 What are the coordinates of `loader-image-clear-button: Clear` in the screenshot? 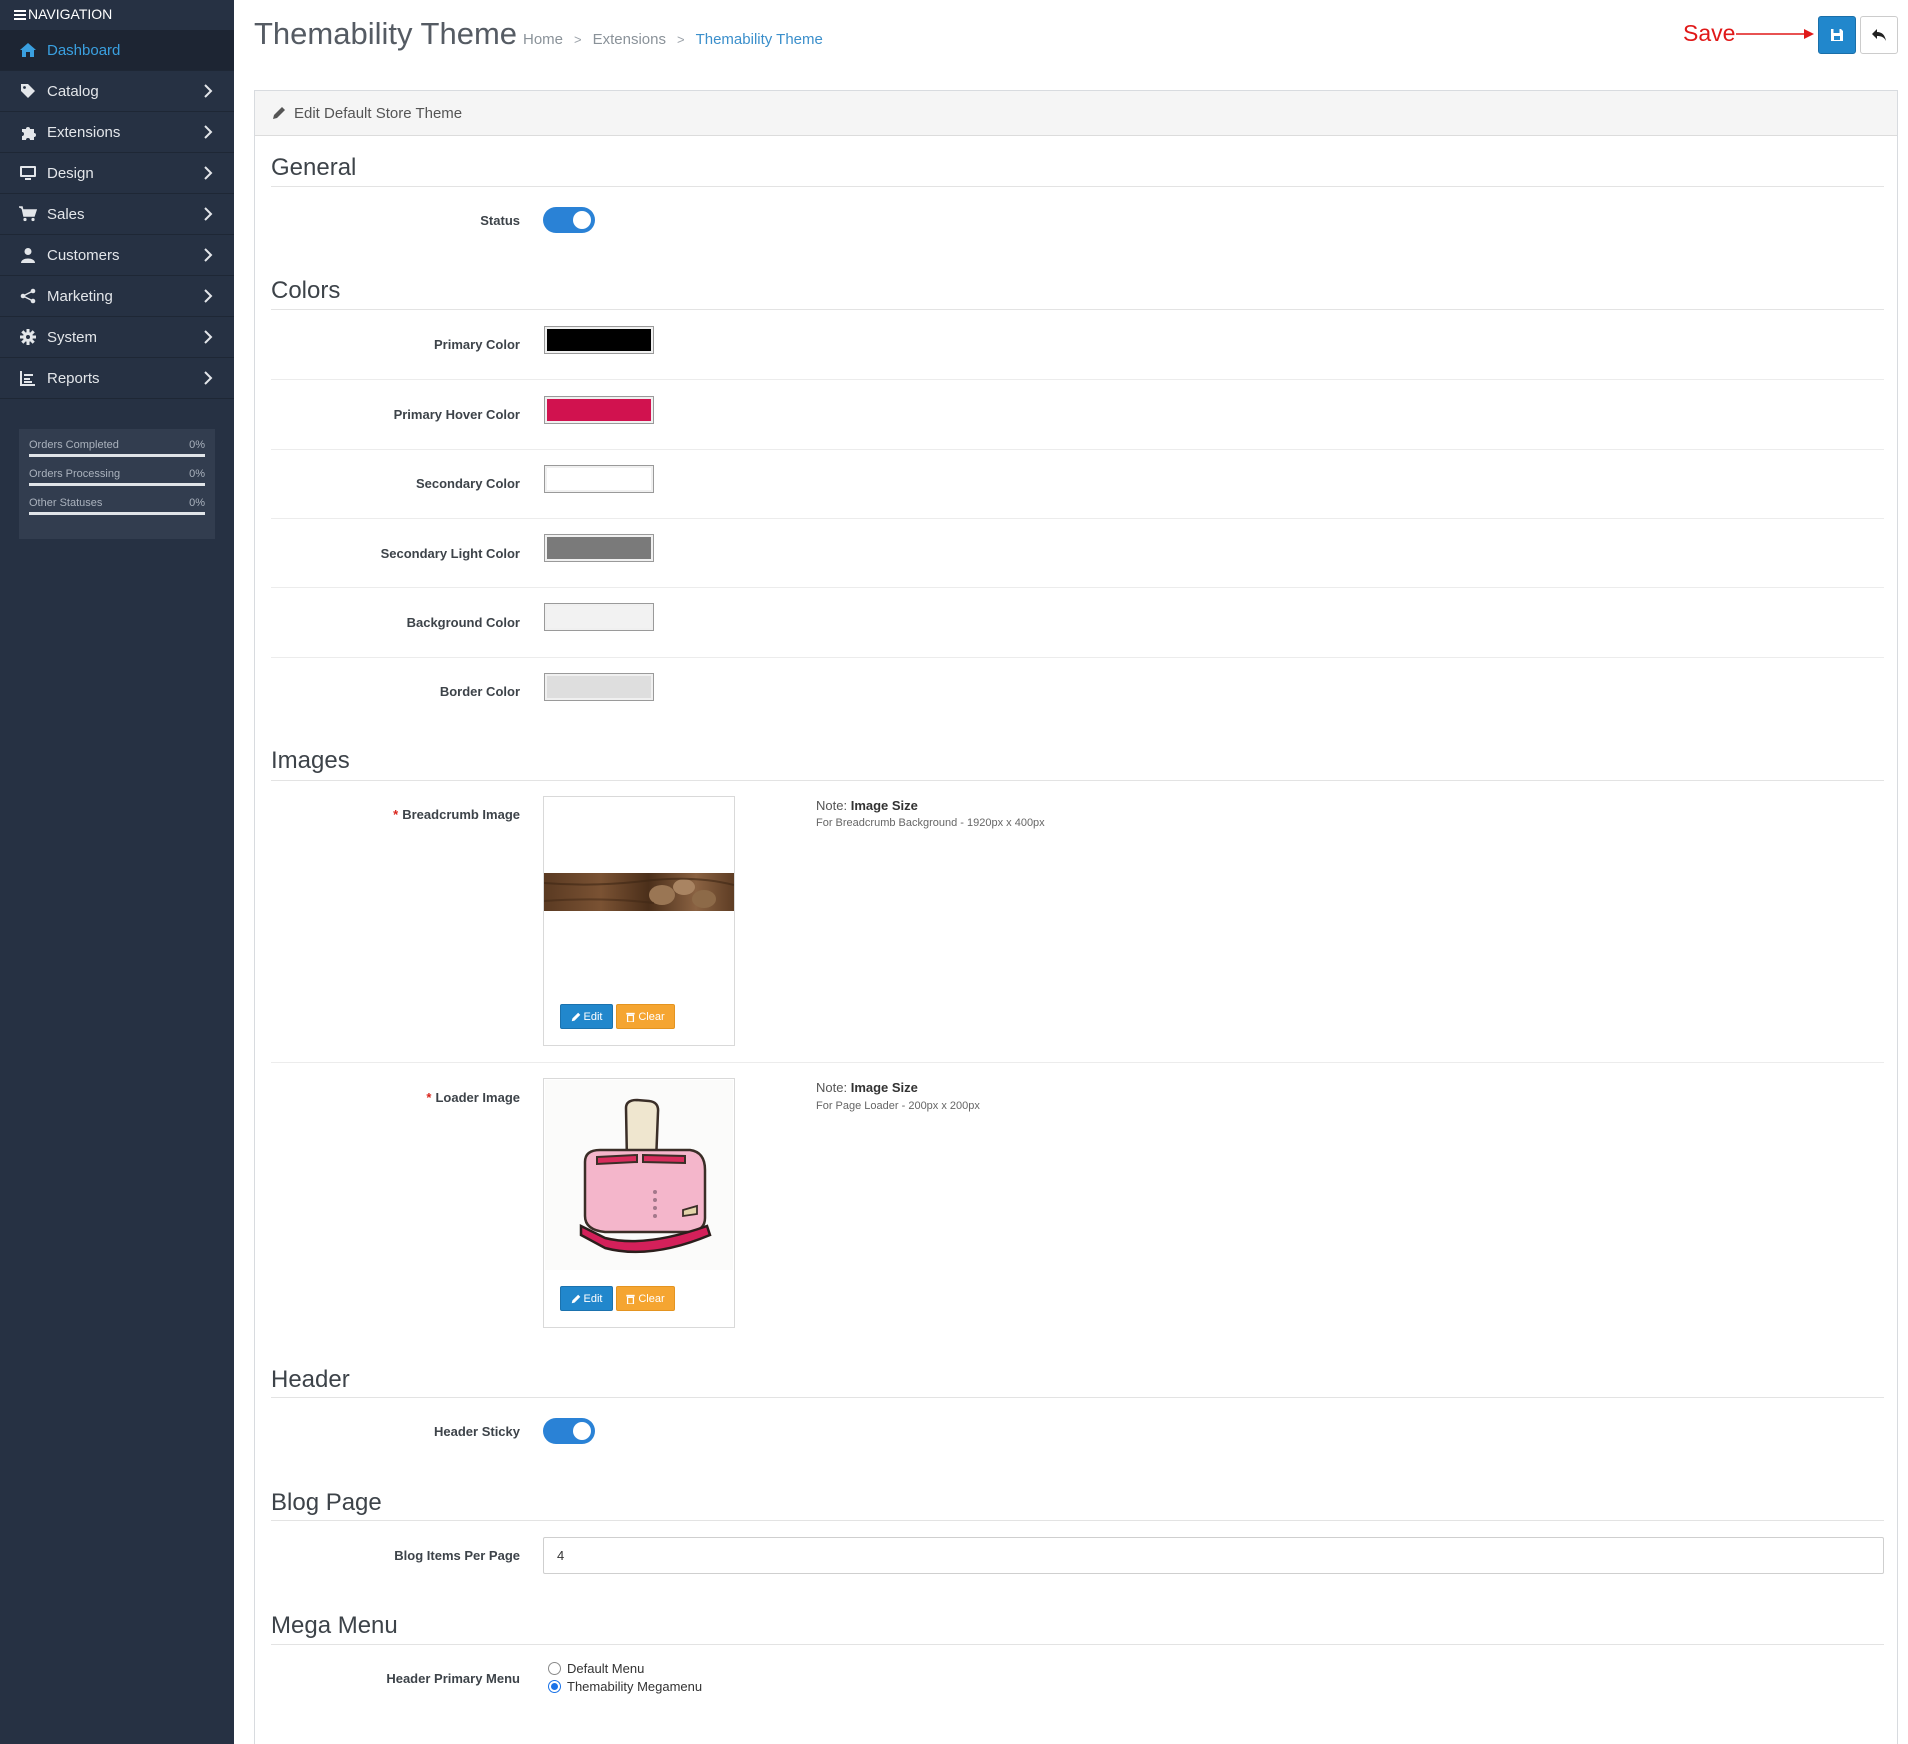 It's located at (645, 1298).